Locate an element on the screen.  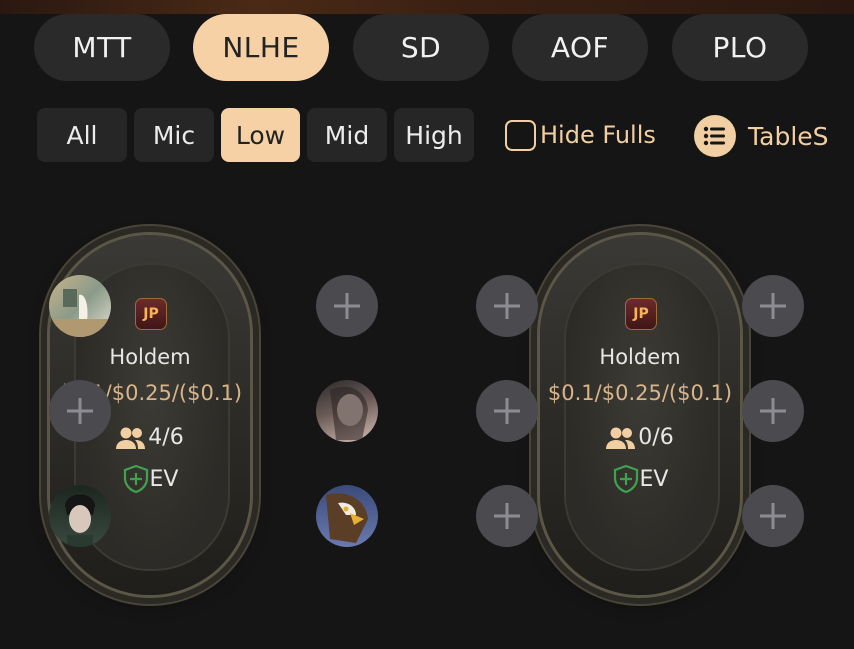
tables-view-button: TableS is located at coordinates (761, 136).